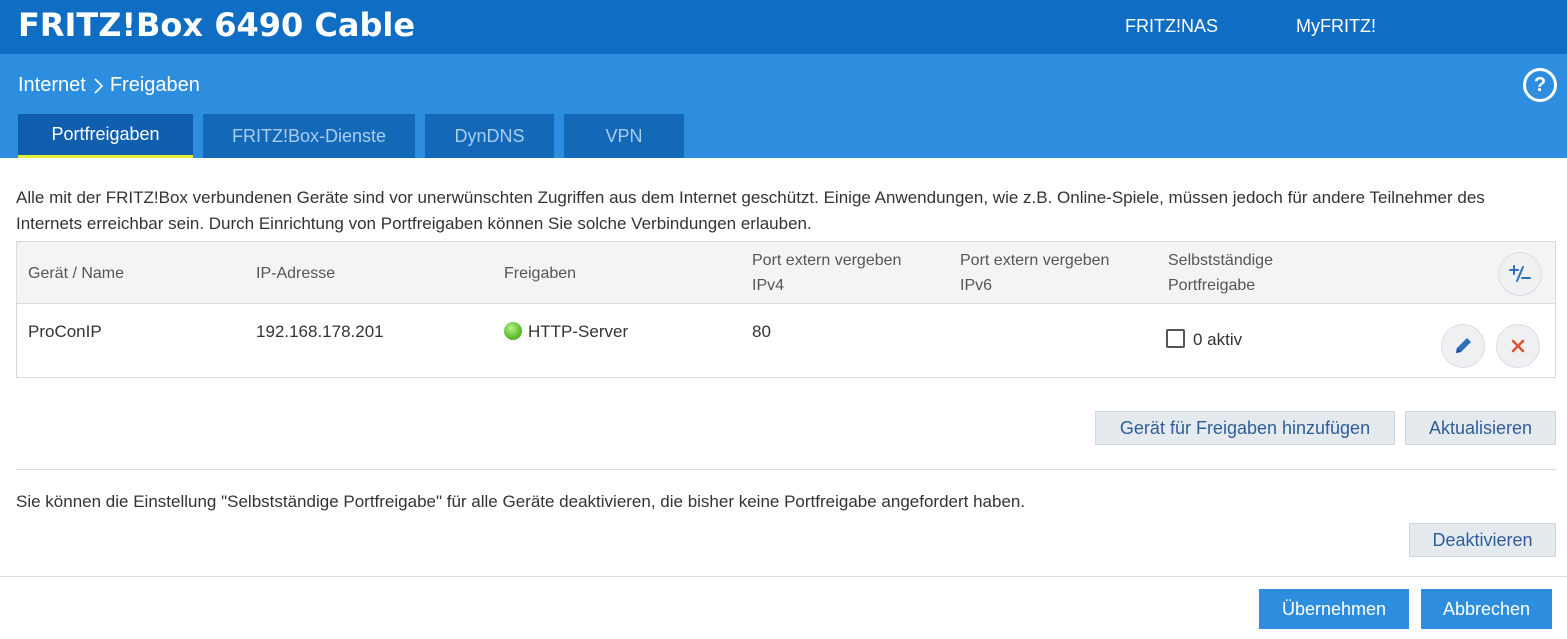 The height and width of the screenshot is (639, 1567). I want to click on breadcrumb-current: Freigaben, so click(154, 85).